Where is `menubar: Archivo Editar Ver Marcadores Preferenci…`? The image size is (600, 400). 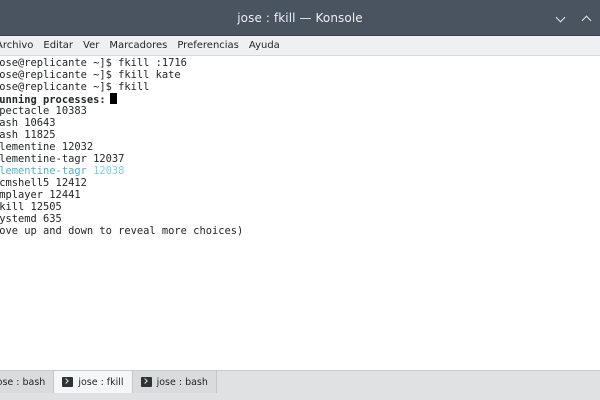 menubar: Archivo Editar Ver Marcadores Preferenci… is located at coordinates (300, 46).